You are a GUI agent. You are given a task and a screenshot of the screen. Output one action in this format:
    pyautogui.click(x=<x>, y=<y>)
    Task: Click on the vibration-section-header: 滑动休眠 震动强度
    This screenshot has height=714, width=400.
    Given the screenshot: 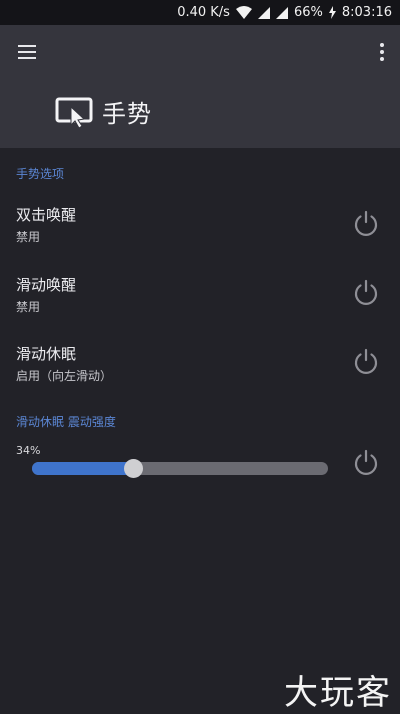 What is the action you would take?
    pyautogui.click(x=66, y=422)
    